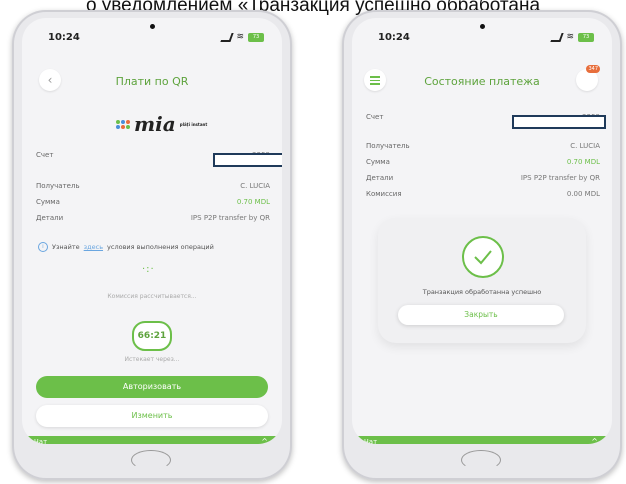  Describe the element at coordinates (482, 292) in the screenshot. I see `success-message: Транзакция обработанна успешно` at that location.